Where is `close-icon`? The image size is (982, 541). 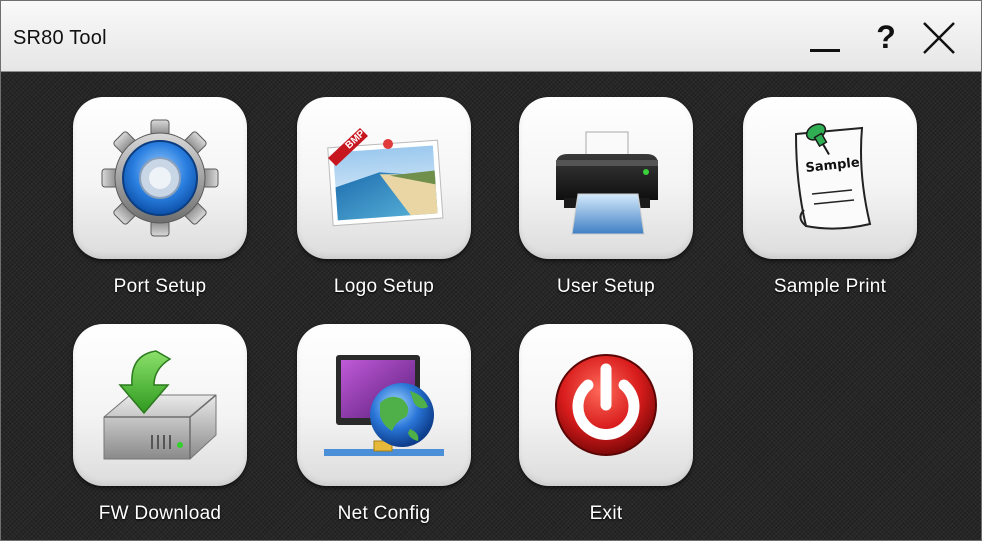
close-icon is located at coordinates (939, 38).